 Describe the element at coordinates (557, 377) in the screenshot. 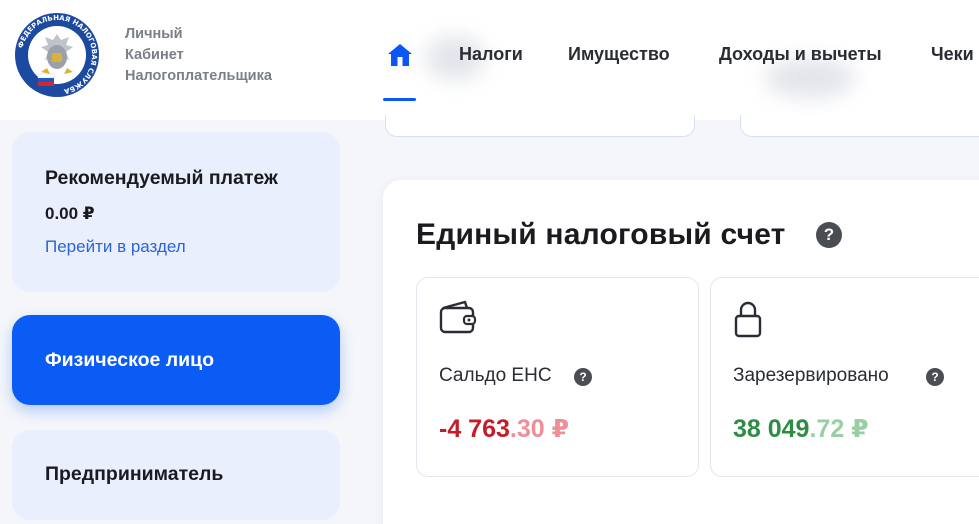

I see `saldo-card: Сальдо ЕНС ? -4 763.30 ₽` at that location.